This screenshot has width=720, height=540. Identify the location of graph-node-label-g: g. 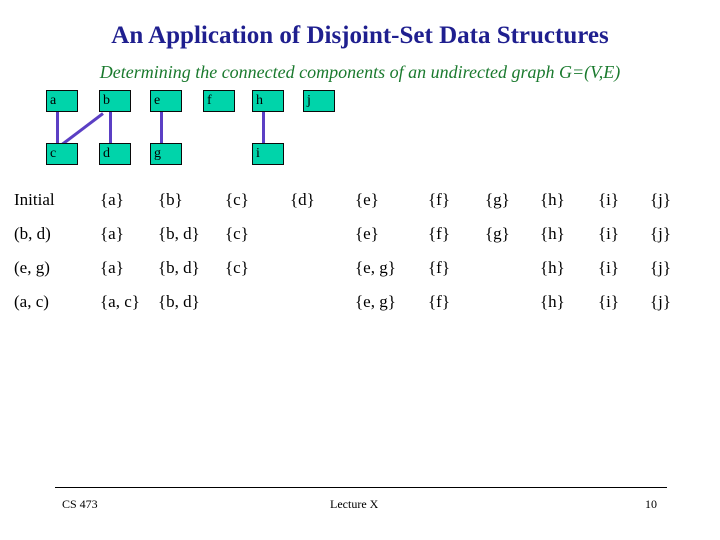
(157, 153).